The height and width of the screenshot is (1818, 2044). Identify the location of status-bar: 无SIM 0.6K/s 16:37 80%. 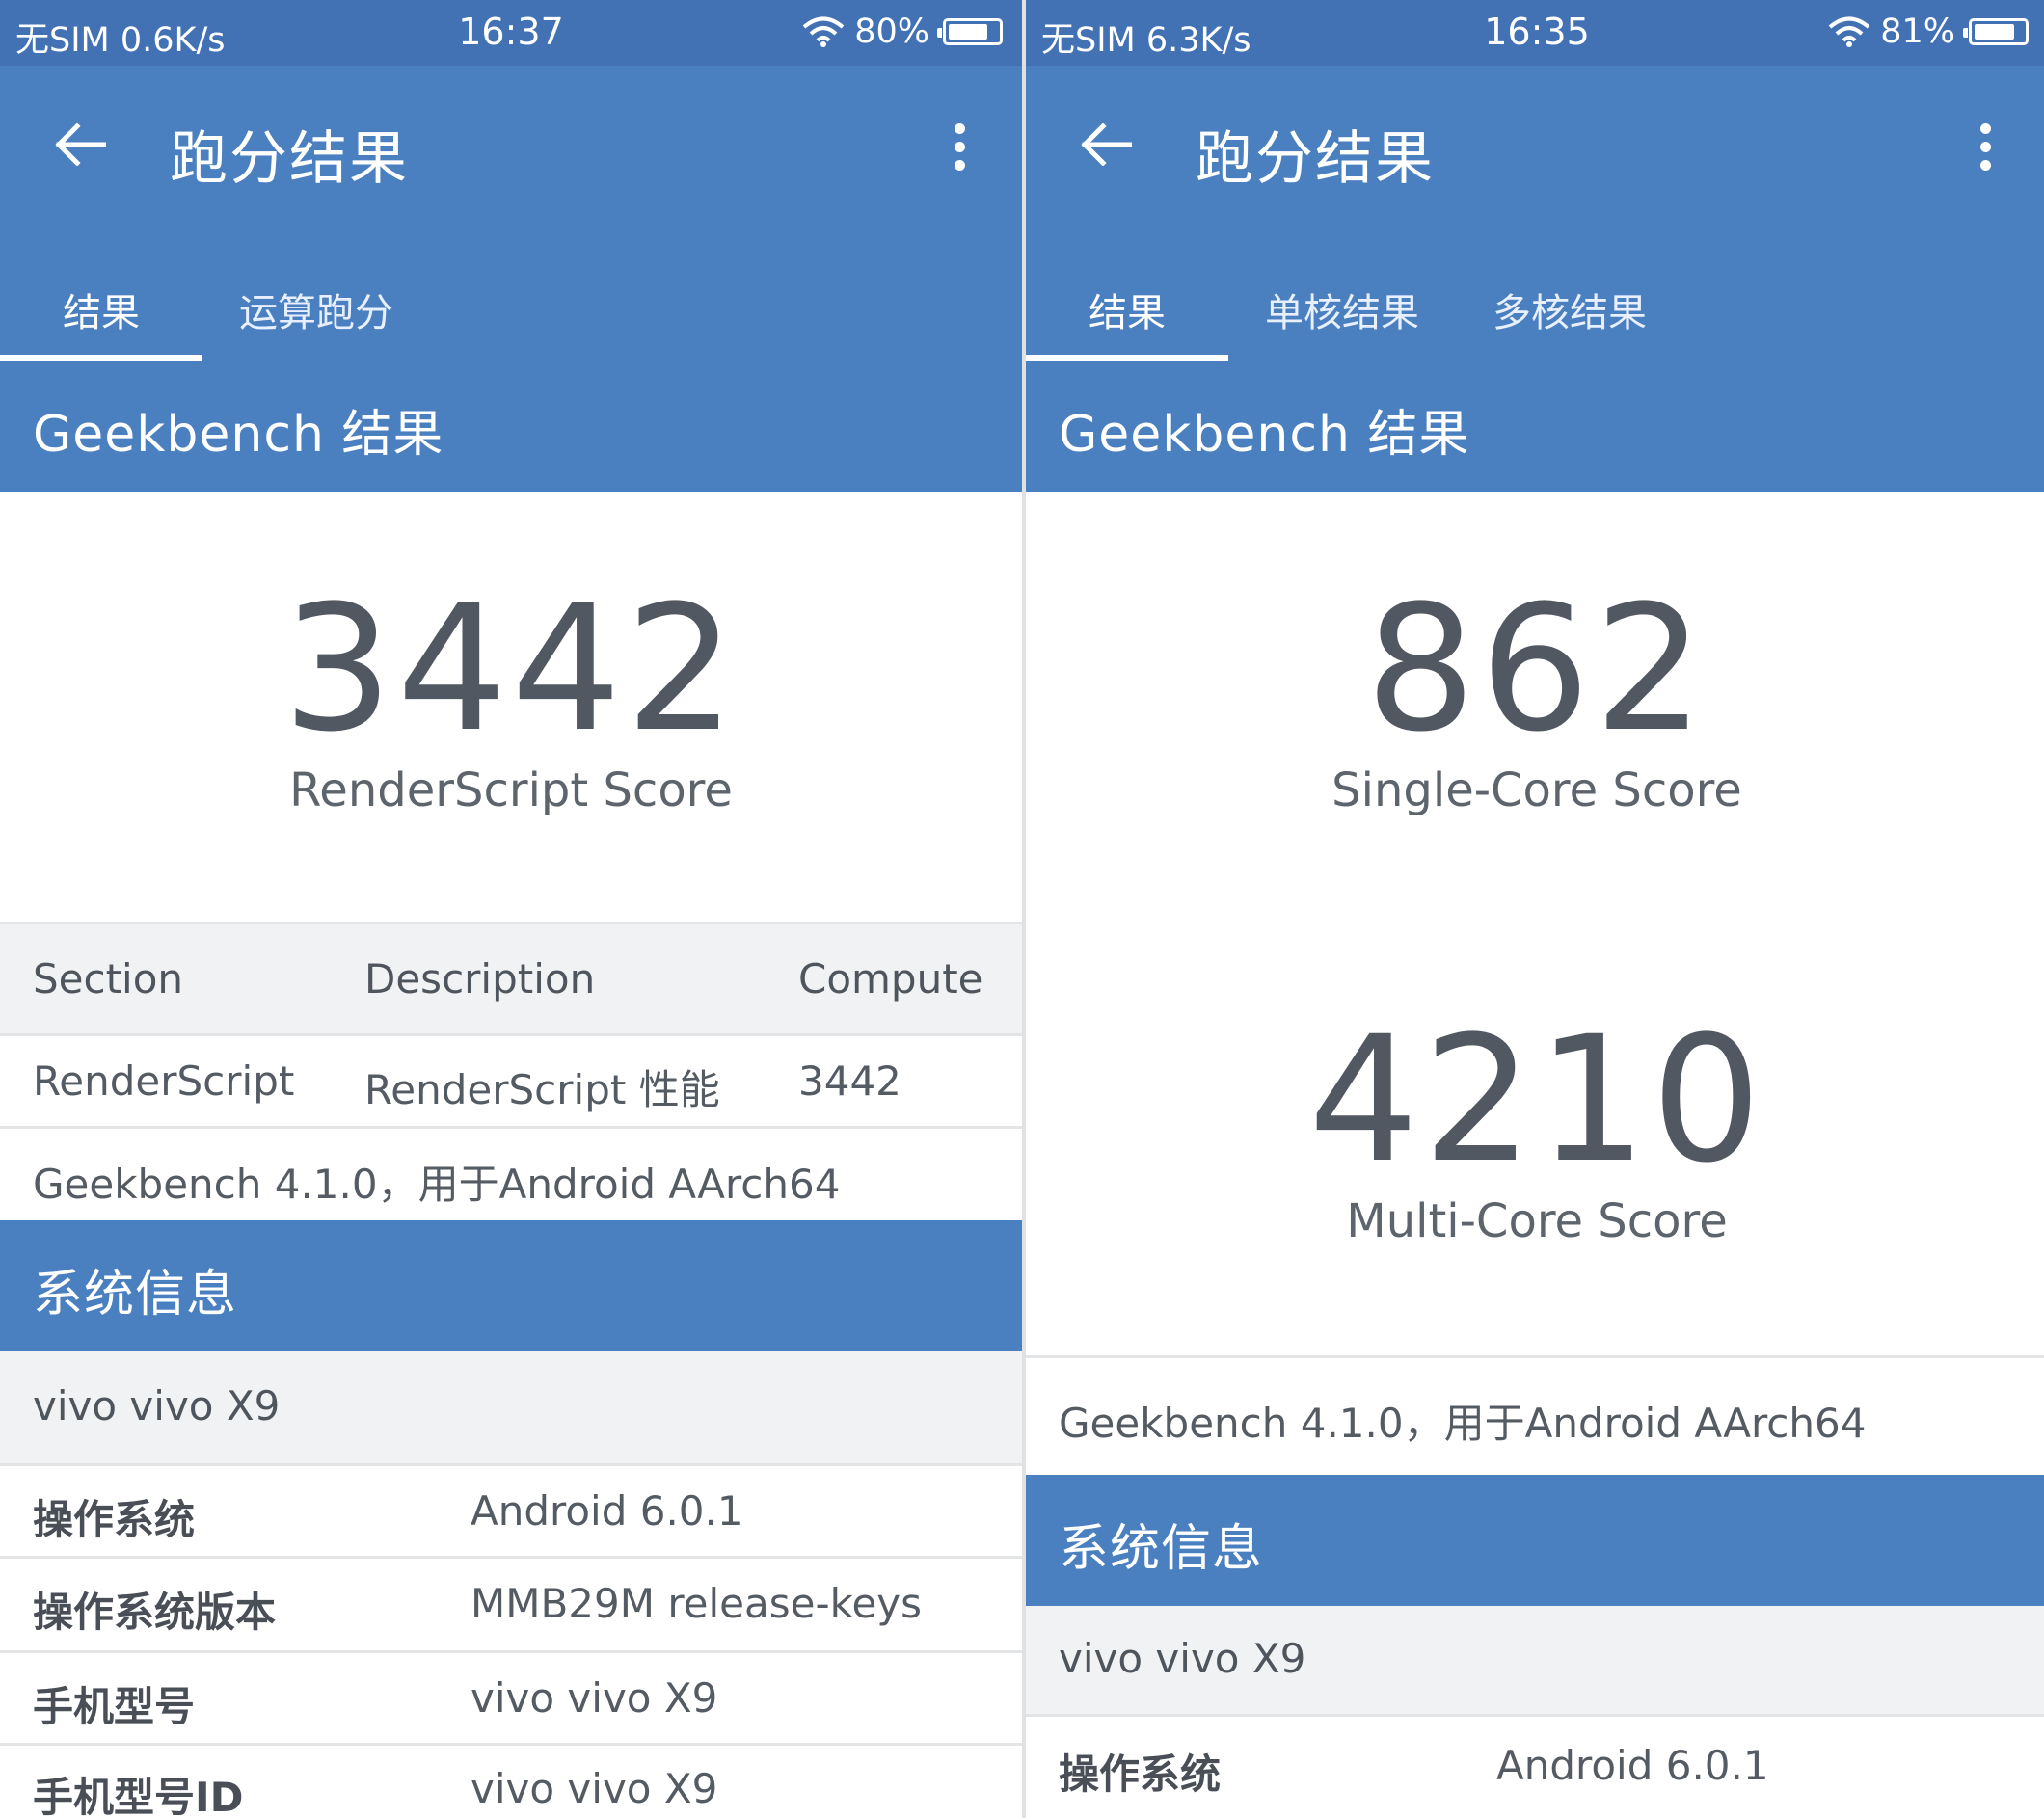
(511, 33).